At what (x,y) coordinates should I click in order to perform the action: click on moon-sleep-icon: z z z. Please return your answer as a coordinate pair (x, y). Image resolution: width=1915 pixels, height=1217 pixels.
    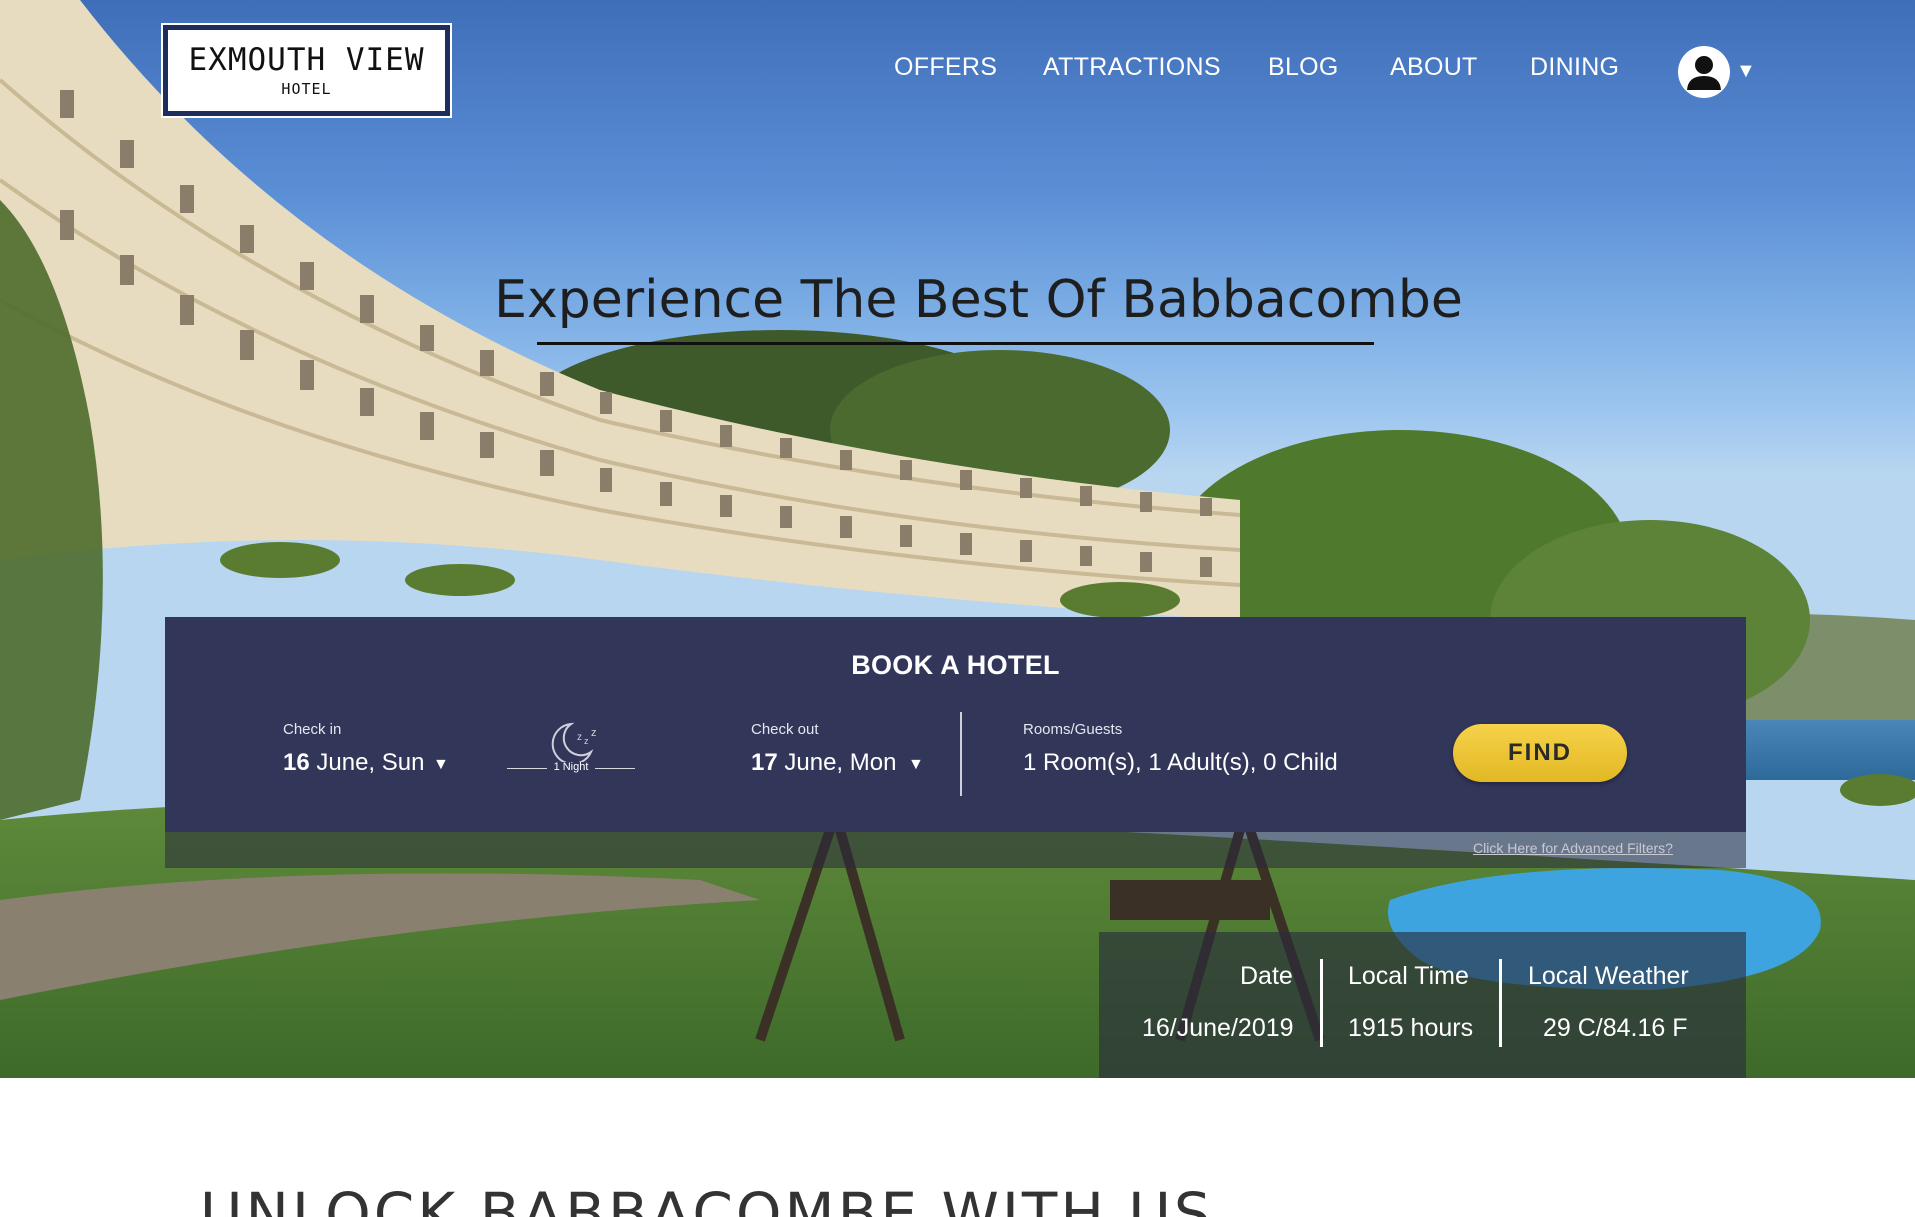
    Looking at the image, I should click on (574, 743).